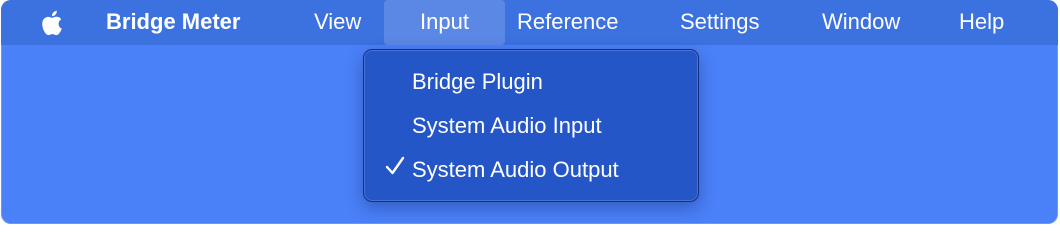 The width and height of the screenshot is (1060, 240). I want to click on menu-window: Window, so click(861, 22).